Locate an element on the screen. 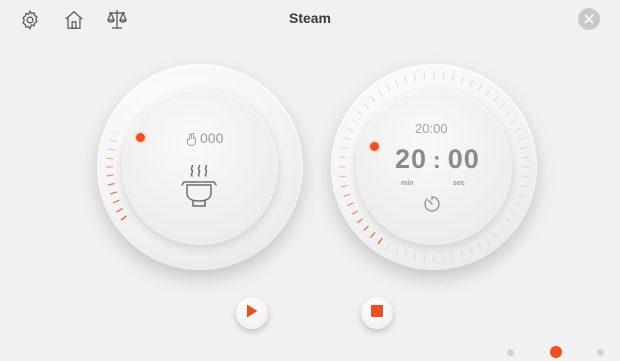 The height and width of the screenshot is (361, 620). page-indicator-2-active is located at coordinates (556, 352).